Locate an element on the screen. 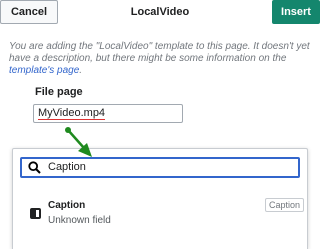 The width and height of the screenshot is (320, 249). parameter-key-badge: Caption is located at coordinates (285, 205).